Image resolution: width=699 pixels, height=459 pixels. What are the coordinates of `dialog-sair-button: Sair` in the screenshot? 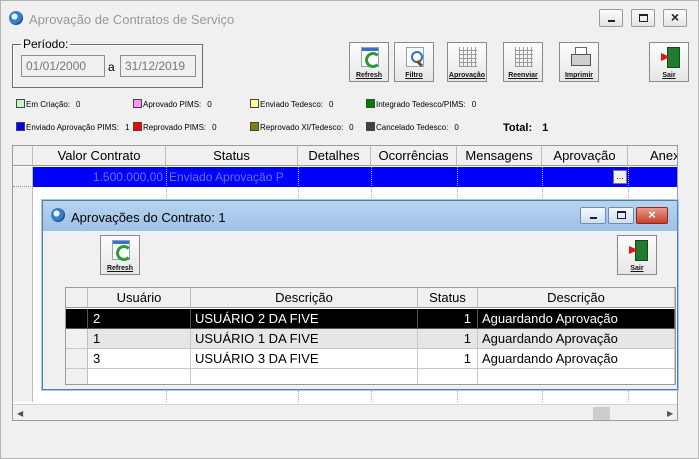 It's located at (637, 255).